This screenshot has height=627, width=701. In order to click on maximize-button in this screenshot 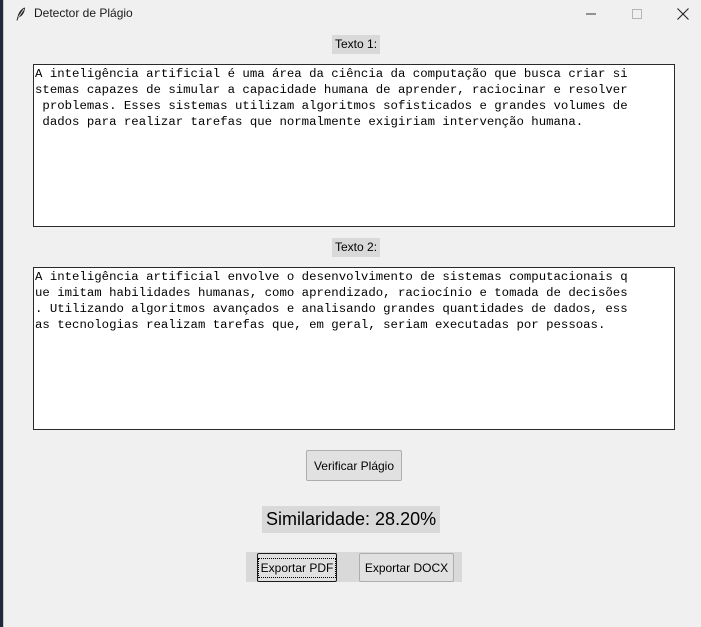, I will do `click(637, 14)`.